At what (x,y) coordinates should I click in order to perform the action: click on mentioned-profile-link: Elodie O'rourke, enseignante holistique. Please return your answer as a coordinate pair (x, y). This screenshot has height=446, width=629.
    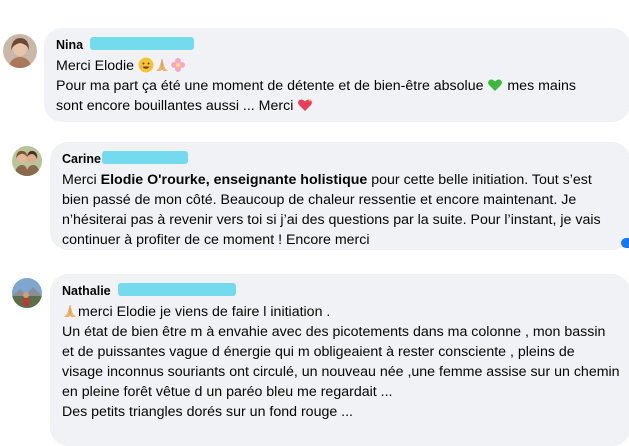
    Looking at the image, I should click on (234, 180).